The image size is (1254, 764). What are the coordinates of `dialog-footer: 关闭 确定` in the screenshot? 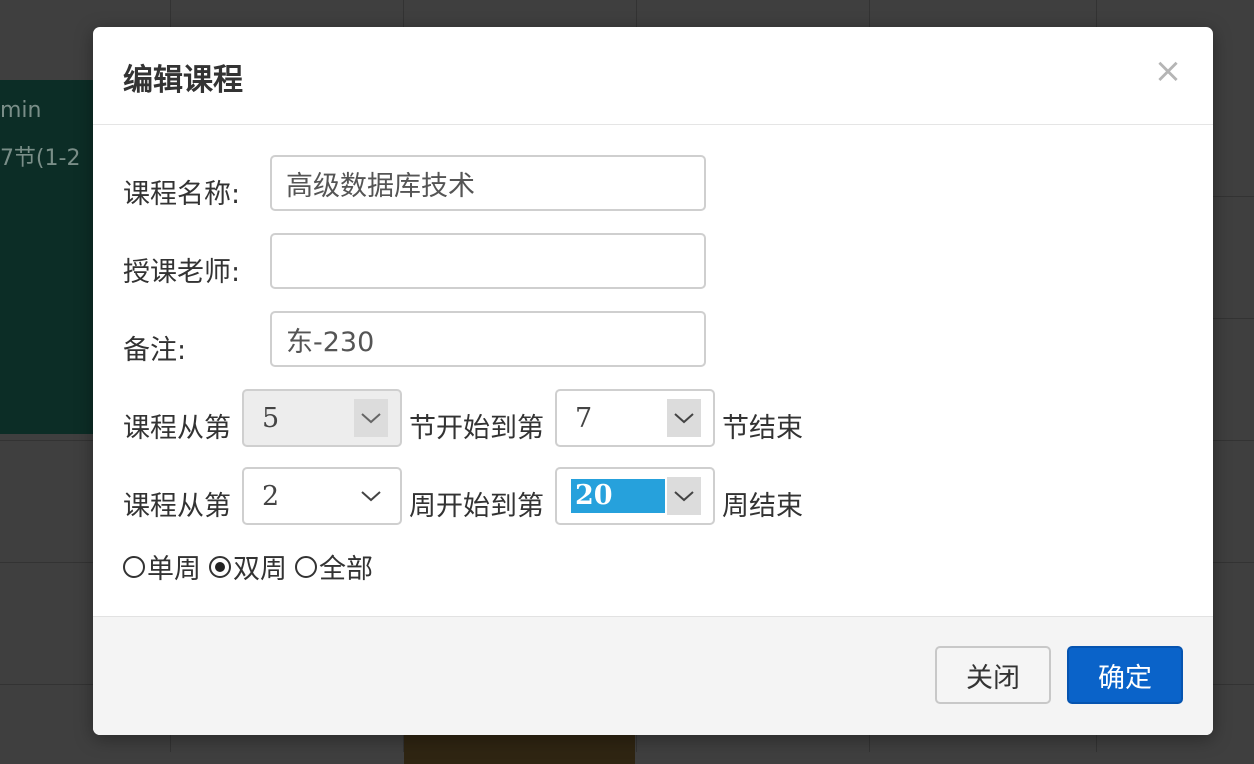 It's located at (653, 675).